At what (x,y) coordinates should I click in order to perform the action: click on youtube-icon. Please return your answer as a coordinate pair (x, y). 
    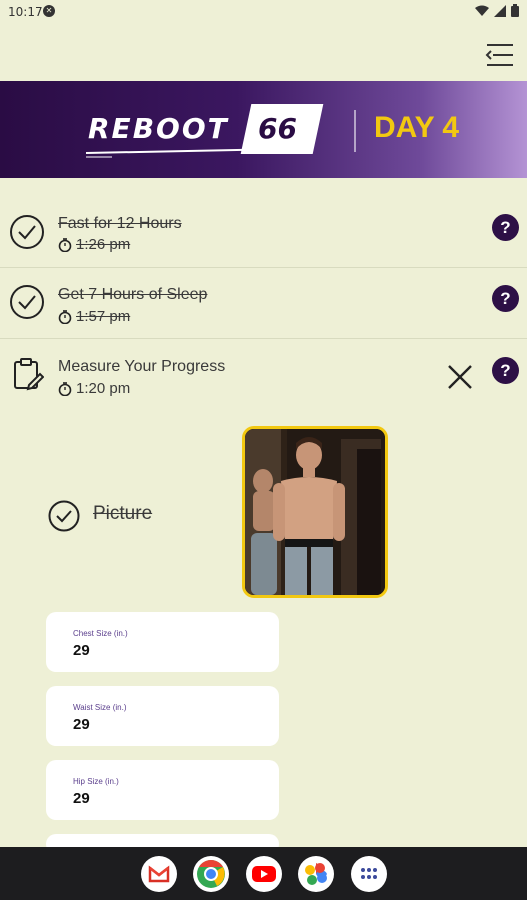
    Looking at the image, I should click on (264, 874).